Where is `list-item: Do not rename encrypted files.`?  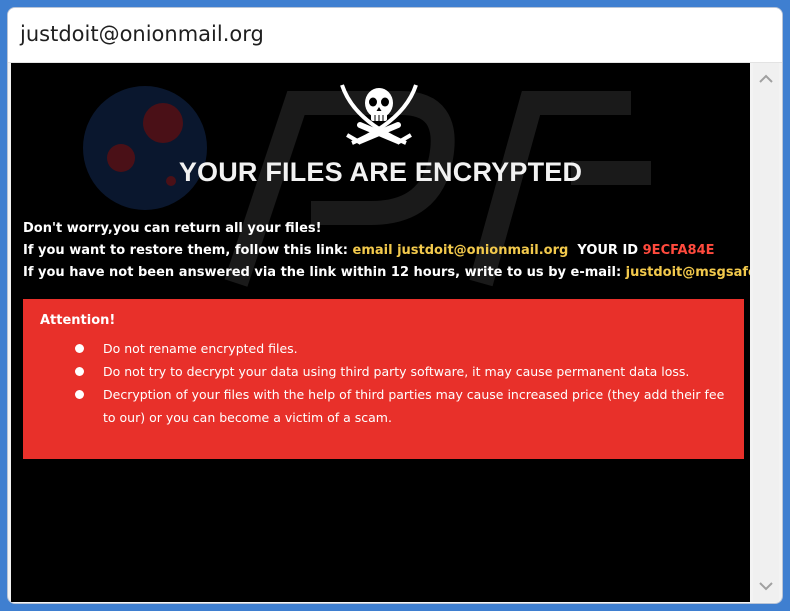
list-item: Do not rename encrypted files. is located at coordinates (405, 348).